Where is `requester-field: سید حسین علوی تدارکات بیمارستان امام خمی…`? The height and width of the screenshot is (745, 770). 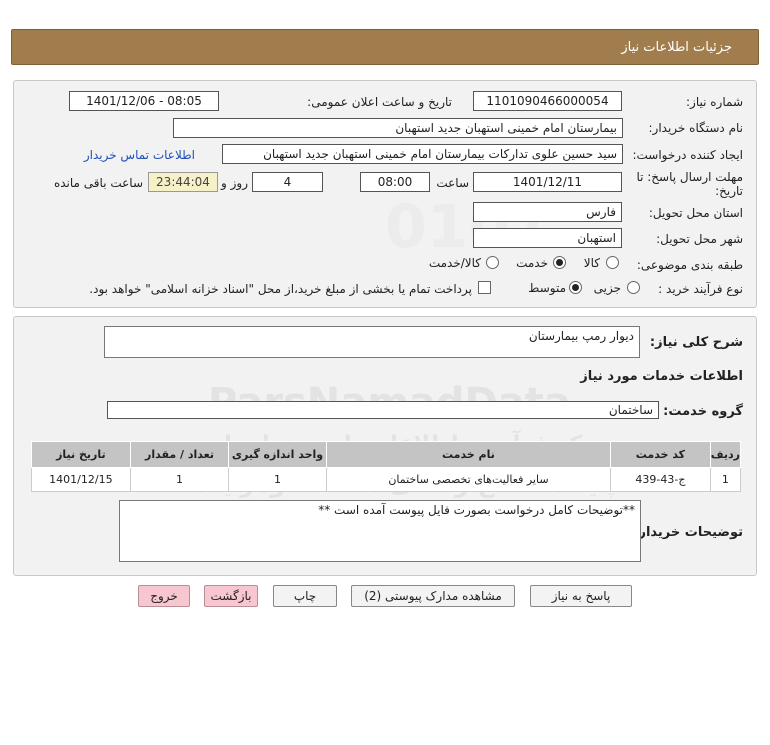 requester-field: سید حسین علوی تدارکات بیمارستان امام خمی… is located at coordinates (422, 154).